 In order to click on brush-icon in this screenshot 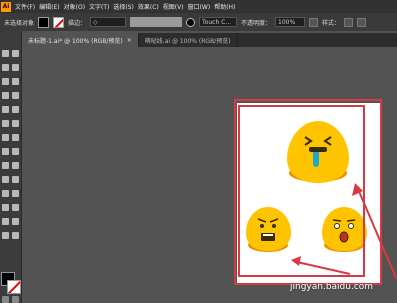, I will do `click(191, 22)`.